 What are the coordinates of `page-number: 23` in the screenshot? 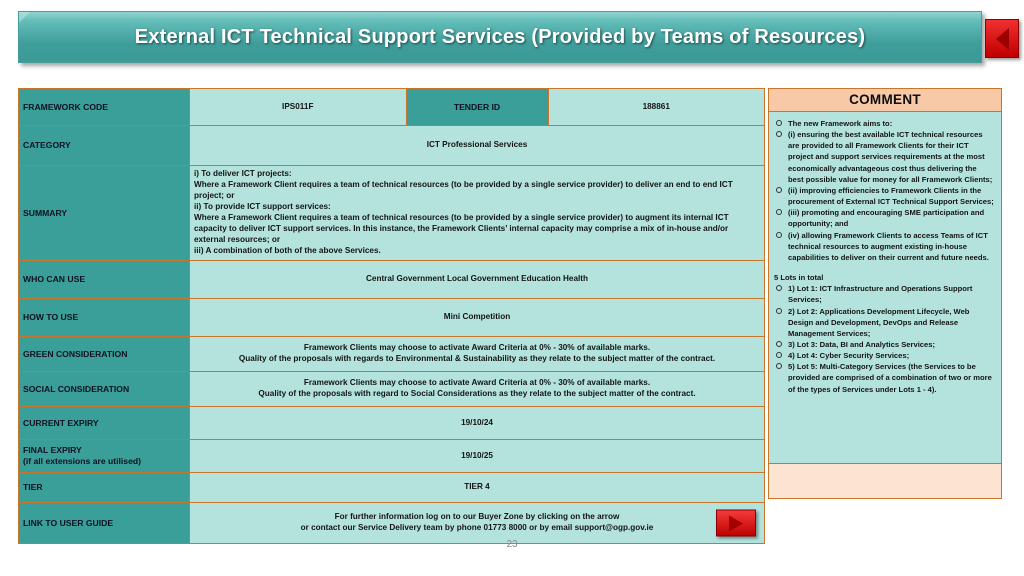 It's located at (512, 544).